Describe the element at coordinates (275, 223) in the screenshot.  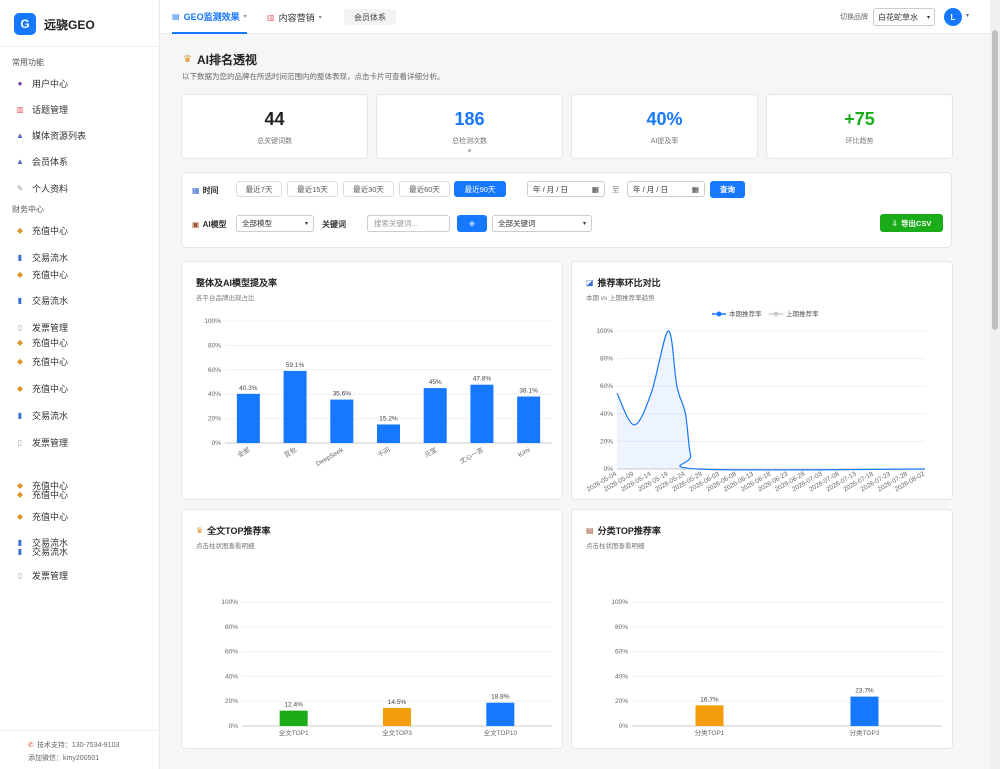
I see `model-select: 全部模型 ▾` at that location.